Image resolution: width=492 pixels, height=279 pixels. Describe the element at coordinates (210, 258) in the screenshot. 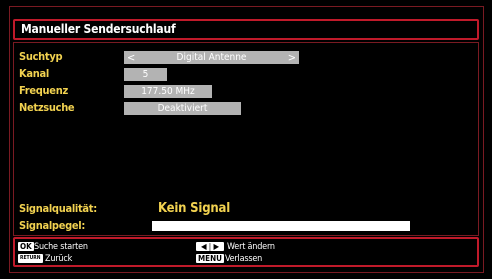

I see `menu-key-icon: MENU` at that location.